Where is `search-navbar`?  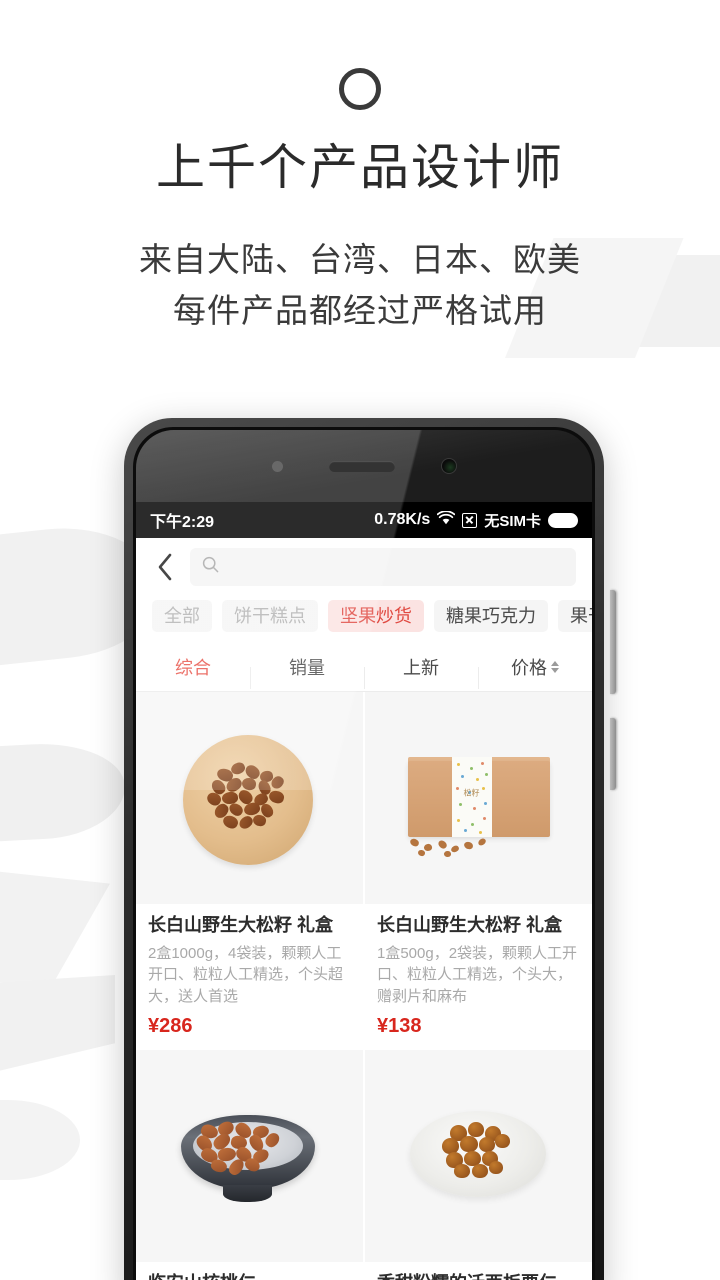
search-navbar is located at coordinates (364, 567).